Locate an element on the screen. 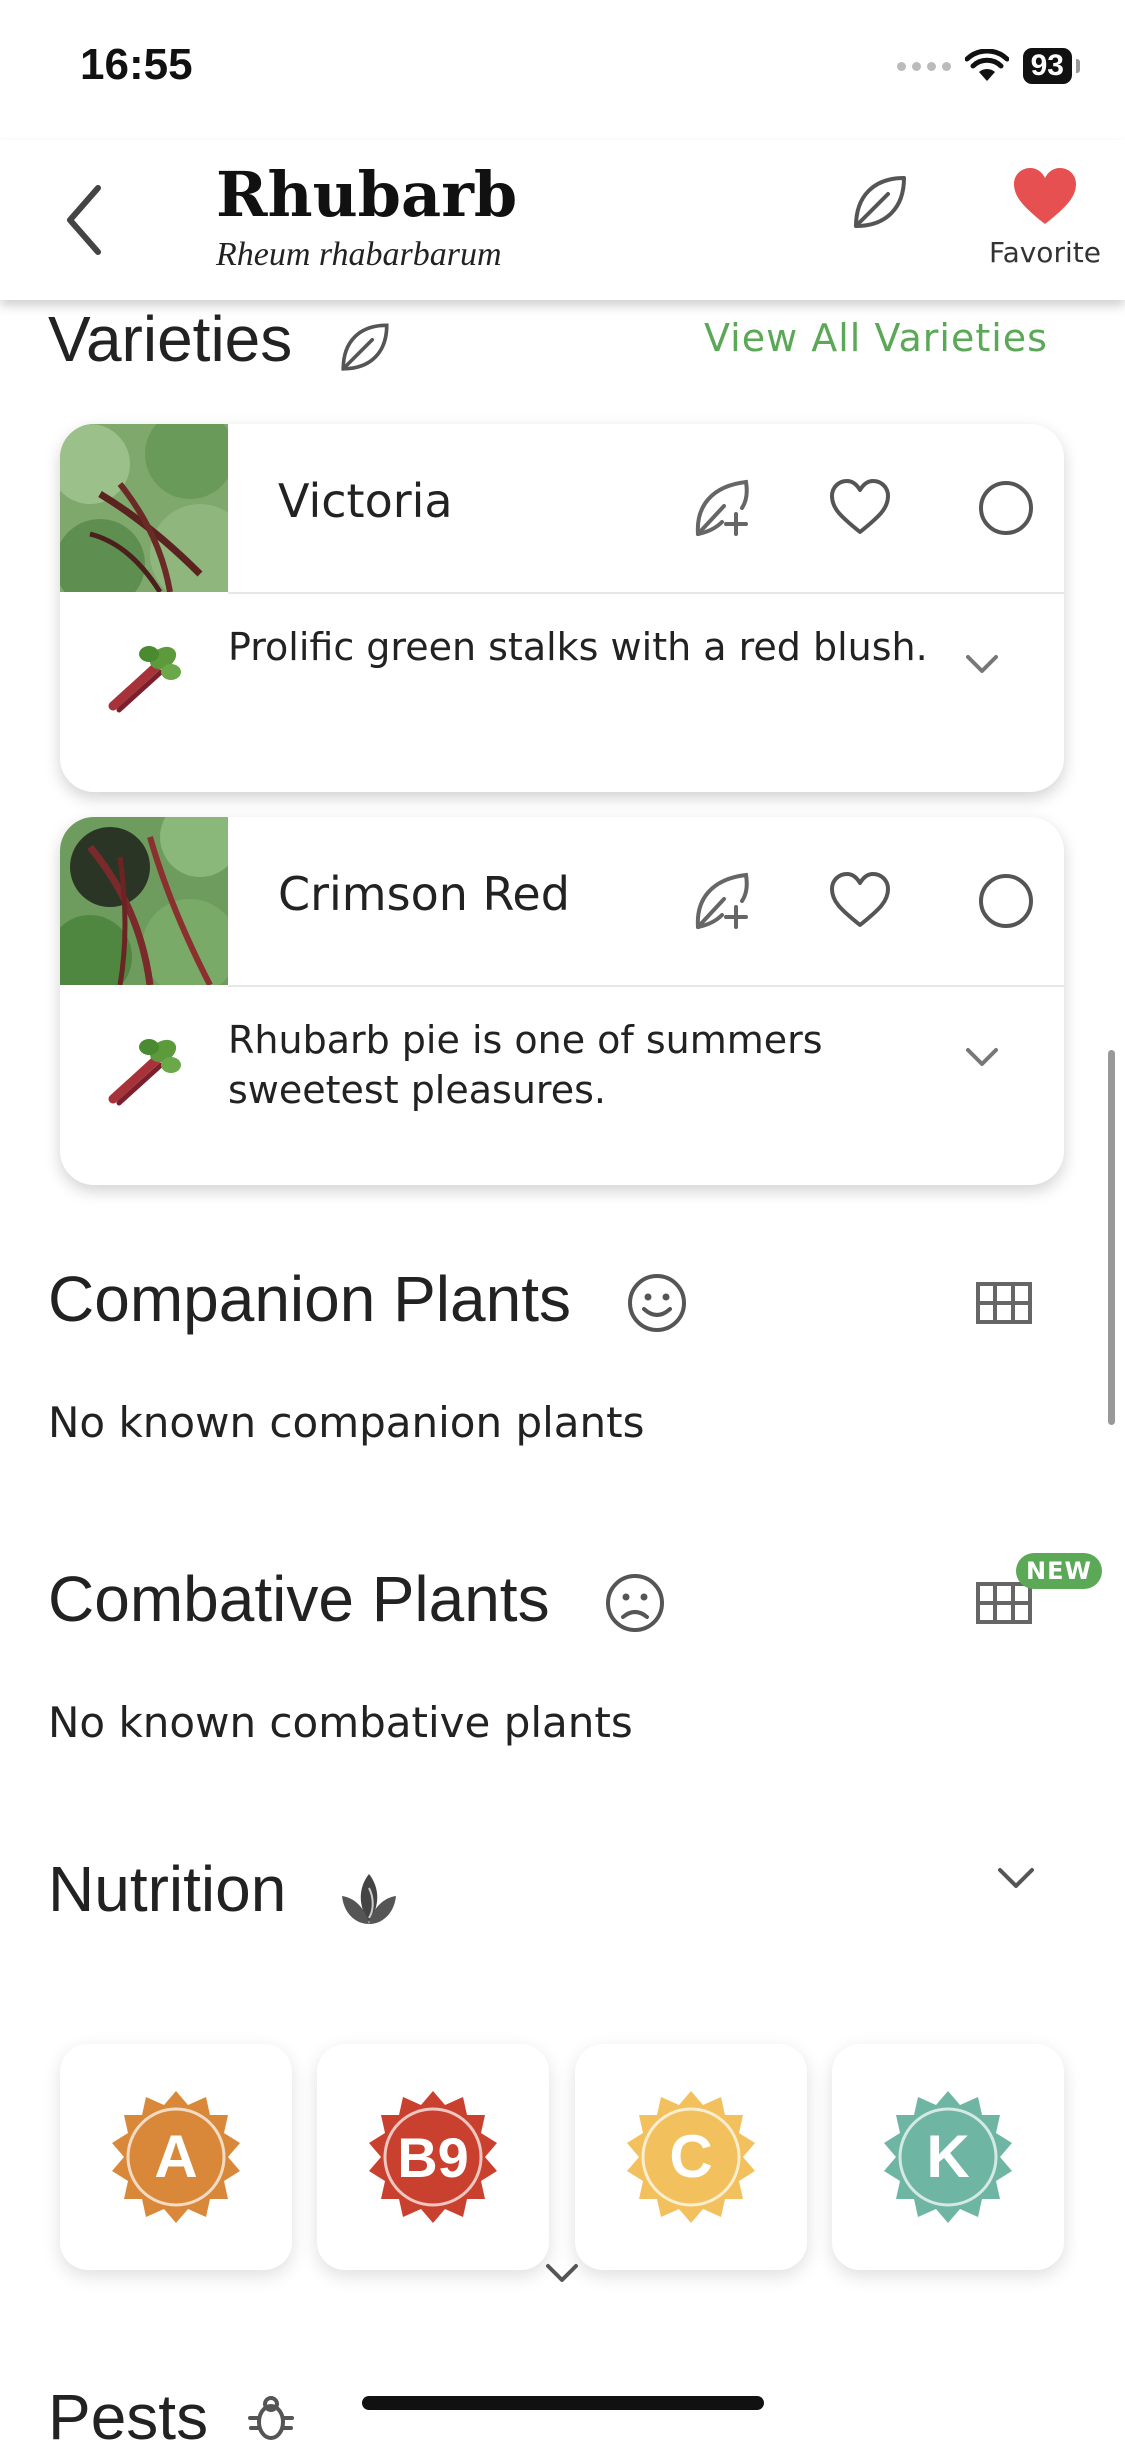 This screenshot has width=1125, height=2454. view-all-varieties-link: View All Varieties is located at coordinates (876, 338).